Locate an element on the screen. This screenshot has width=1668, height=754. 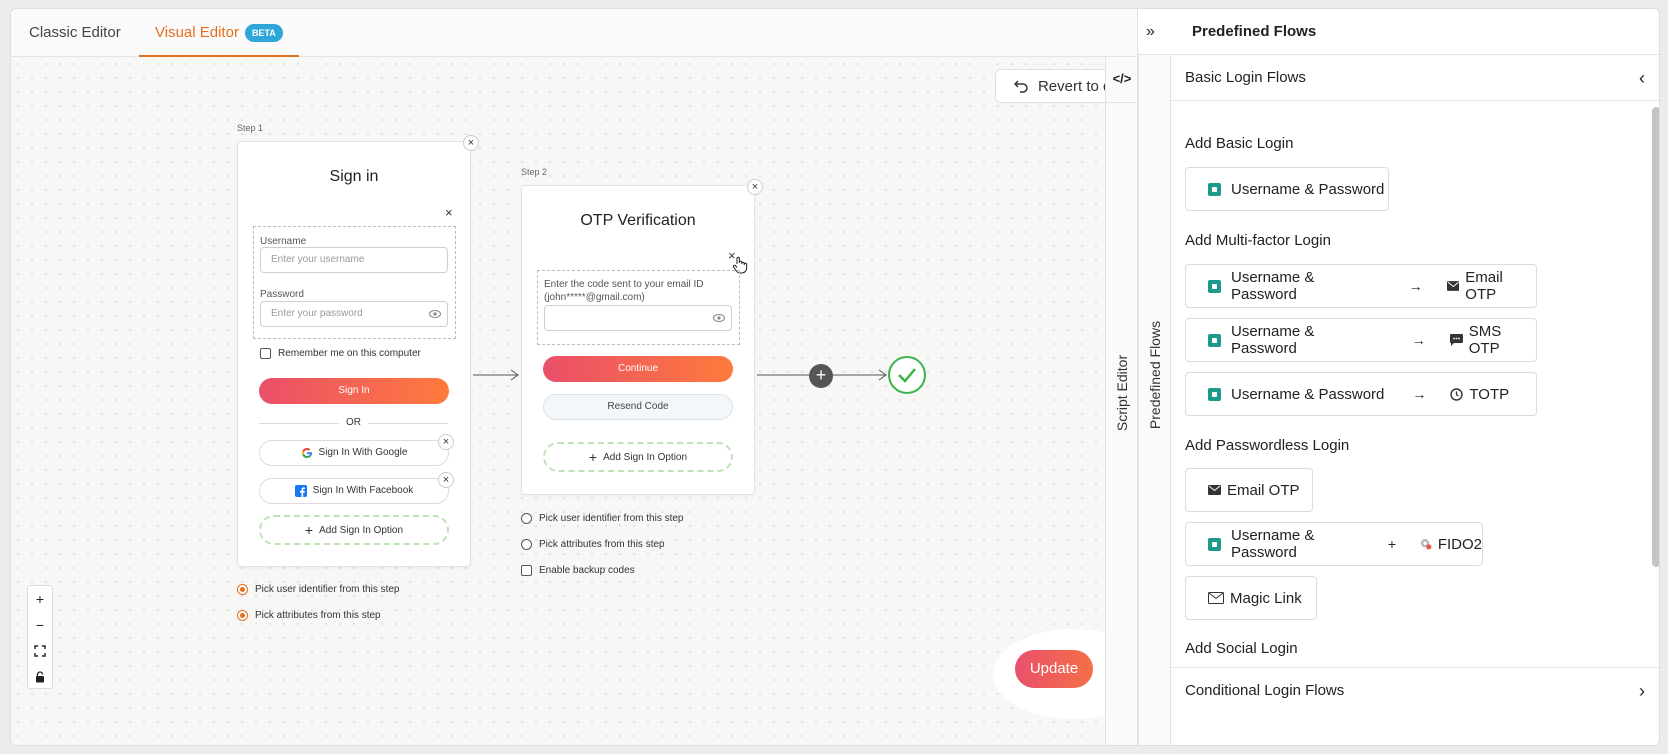
password-field: Enter your password is located at coordinates (354, 314).